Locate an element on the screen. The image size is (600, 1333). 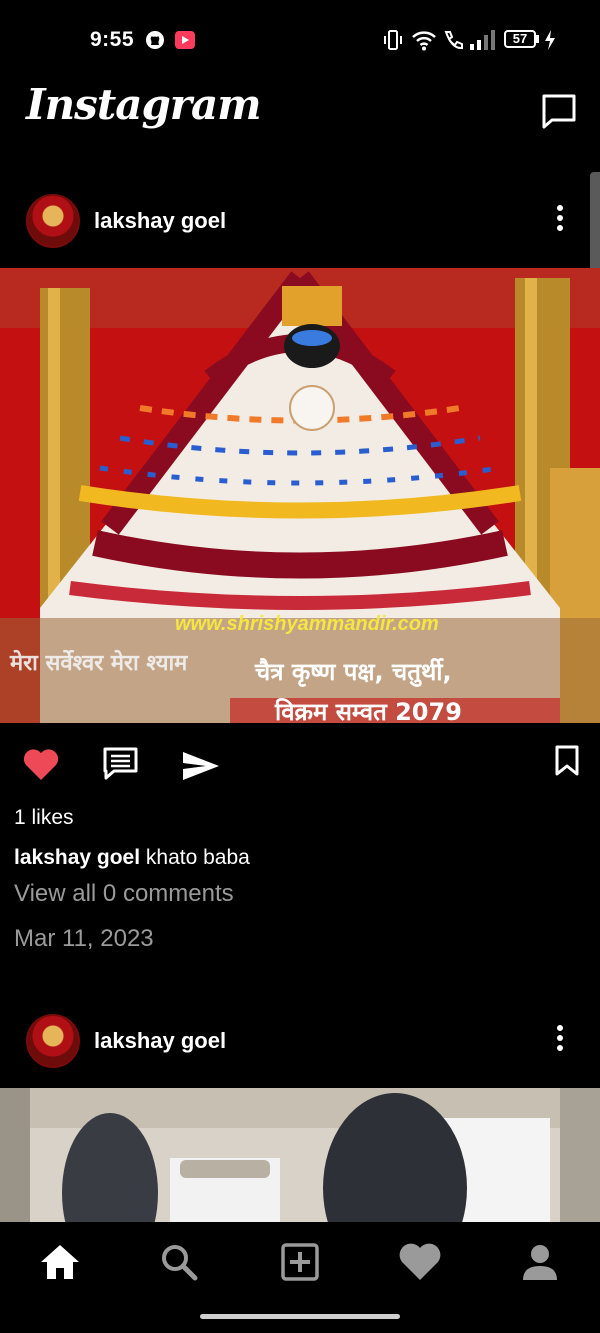
youtube-icon is located at coordinates (185, 40).